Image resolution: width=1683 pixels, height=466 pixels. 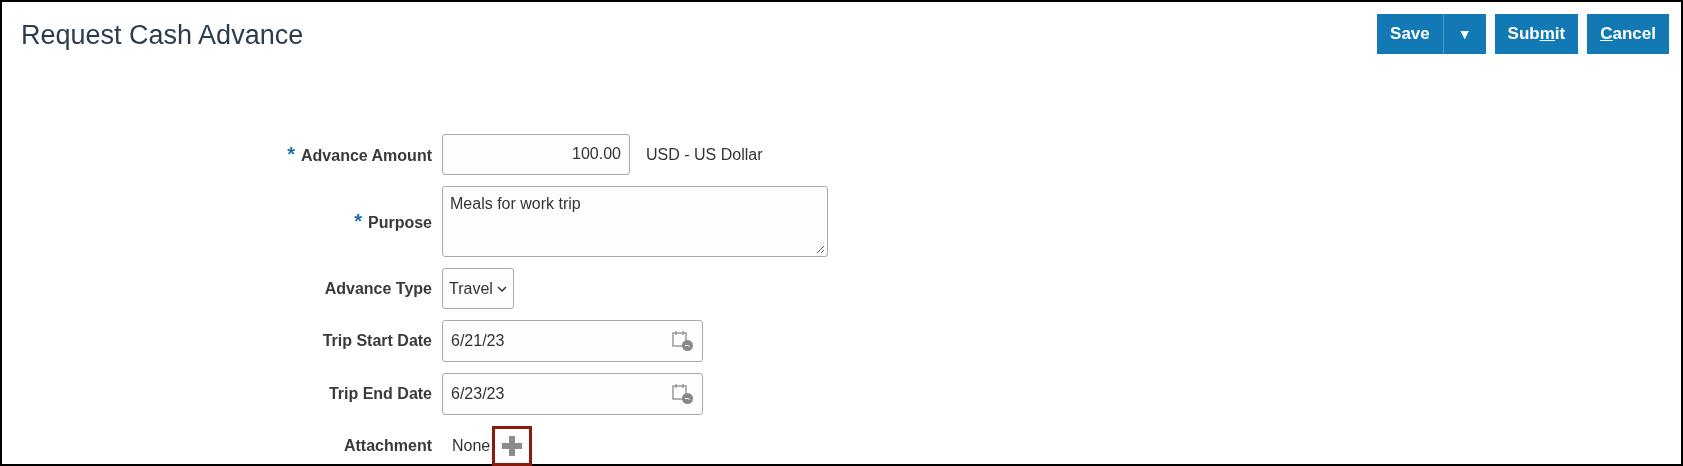 What do you see at coordinates (635, 221) in the screenshot?
I see `purpose-field: Meals for work trip` at bounding box center [635, 221].